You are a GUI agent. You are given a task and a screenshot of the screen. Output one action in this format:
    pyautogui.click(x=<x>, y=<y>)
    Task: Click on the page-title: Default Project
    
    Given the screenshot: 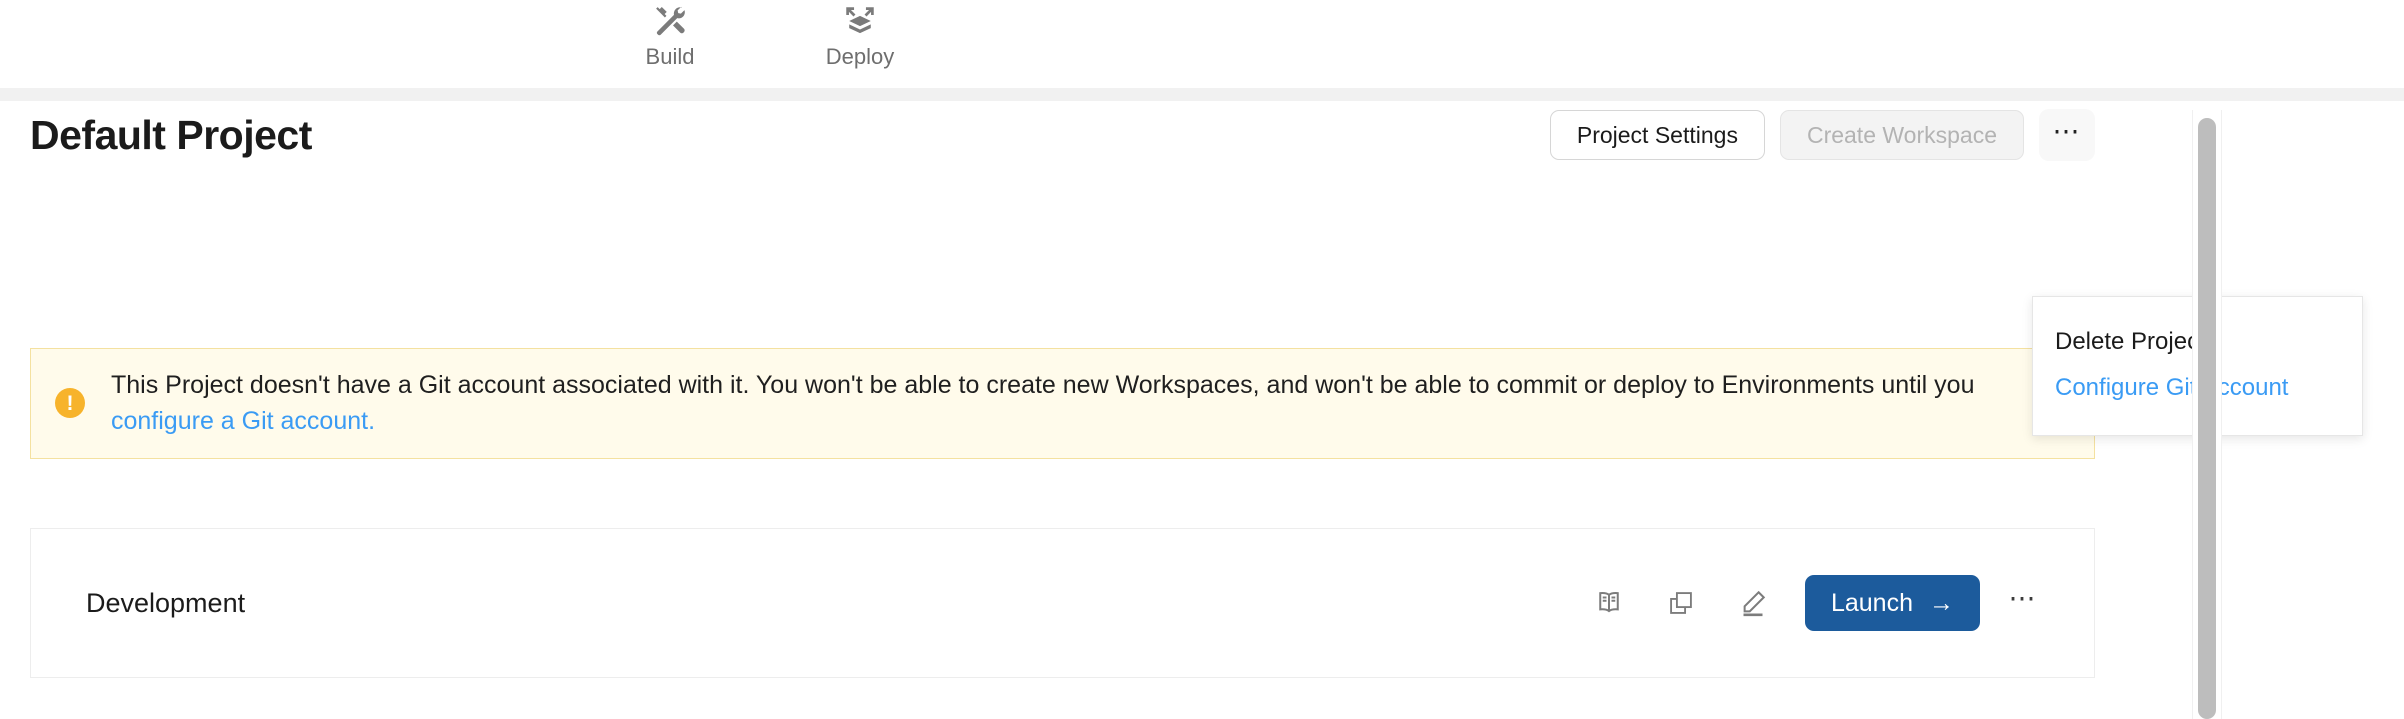 What is the action you would take?
    pyautogui.click(x=171, y=134)
    